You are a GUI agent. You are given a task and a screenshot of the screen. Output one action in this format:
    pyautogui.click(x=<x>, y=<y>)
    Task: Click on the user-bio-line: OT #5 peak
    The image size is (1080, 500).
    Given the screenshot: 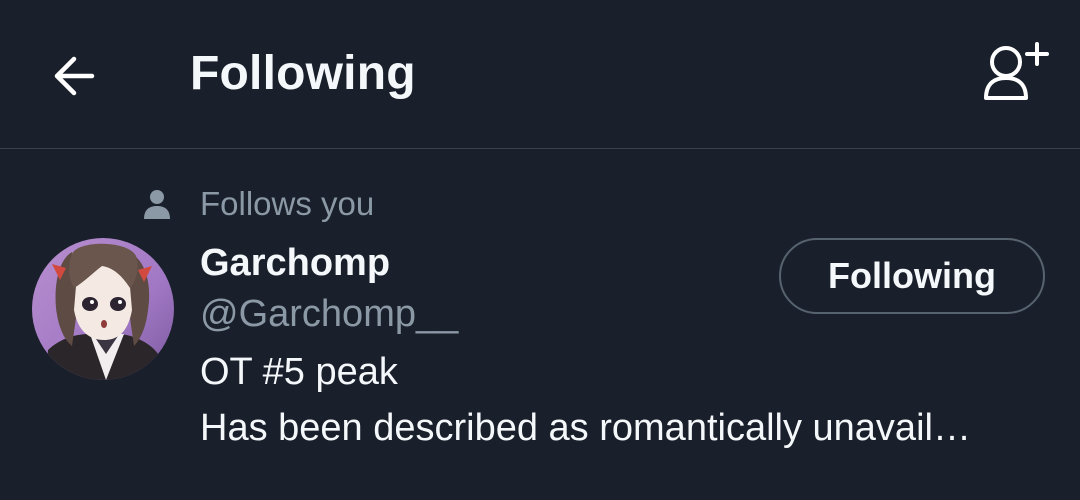 What is the action you would take?
    pyautogui.click(x=299, y=372)
    